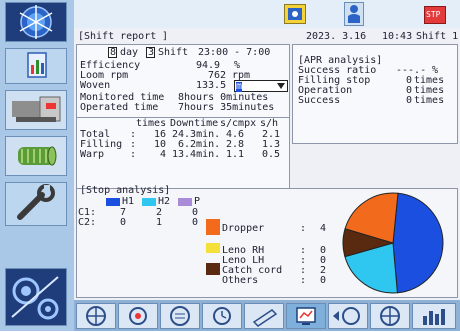 The height and width of the screenshot is (332, 460). I want to click on woven-unit-select: m, so click(261, 86).